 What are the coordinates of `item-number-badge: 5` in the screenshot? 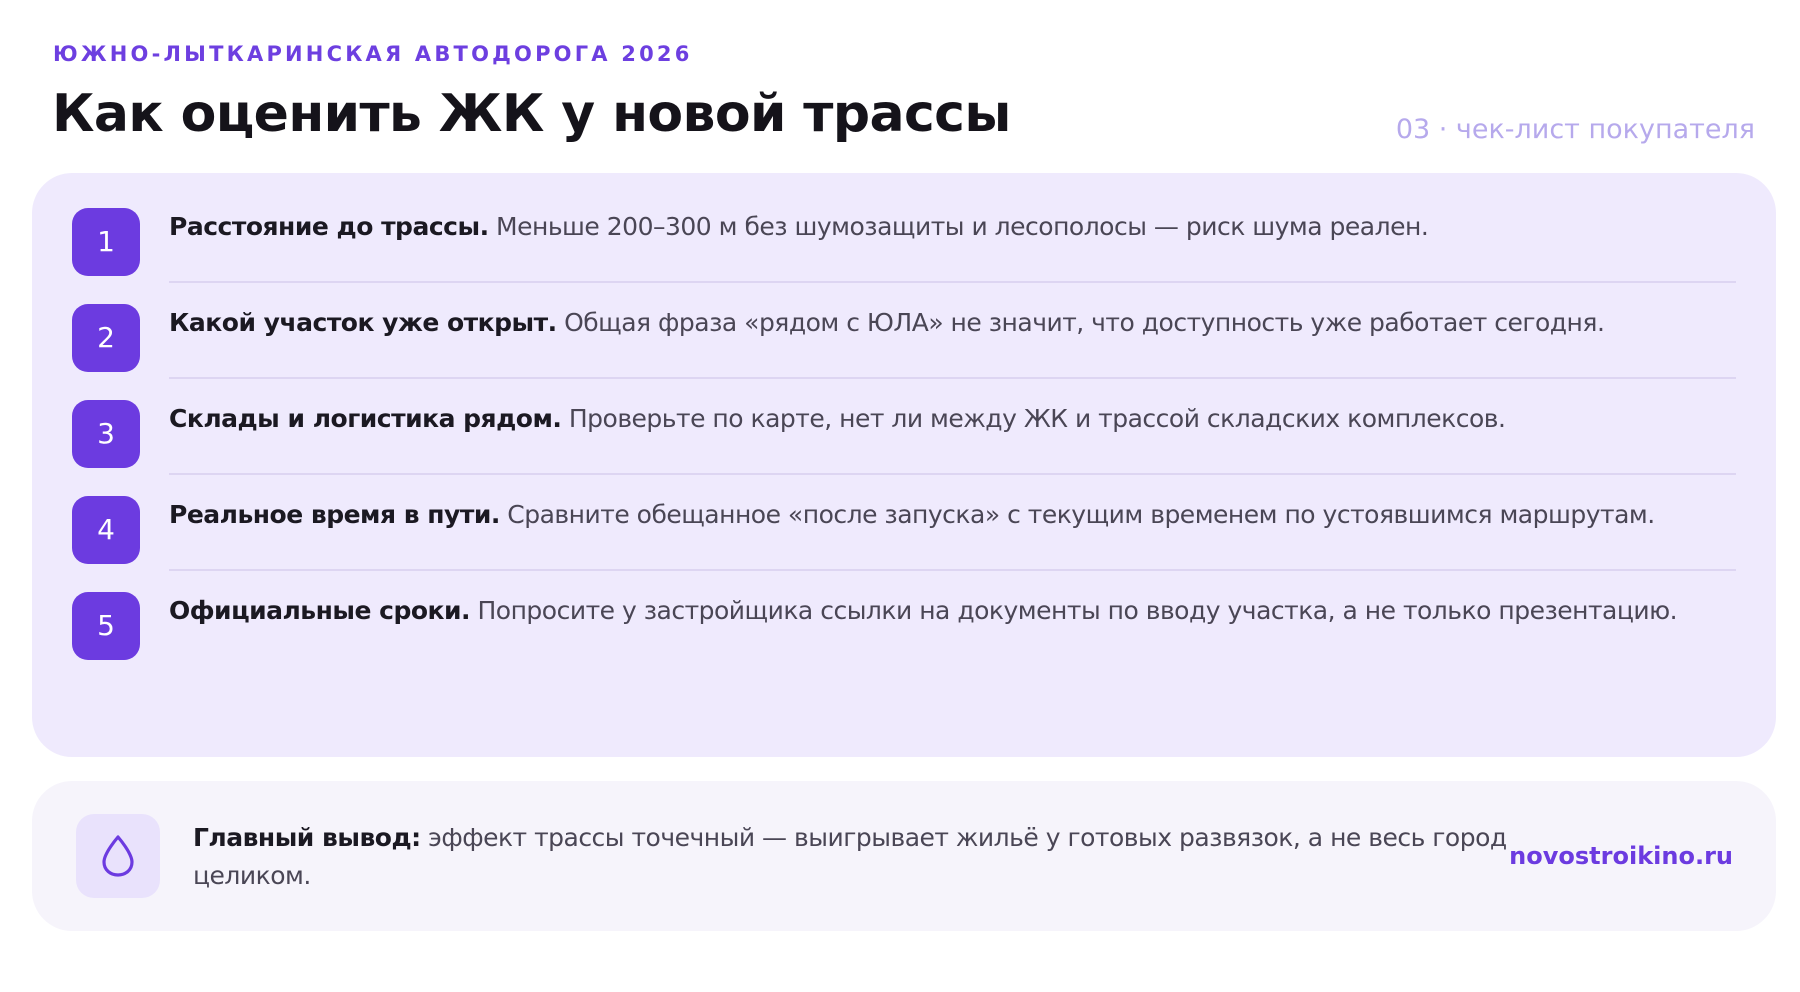 It's located at (106, 626).